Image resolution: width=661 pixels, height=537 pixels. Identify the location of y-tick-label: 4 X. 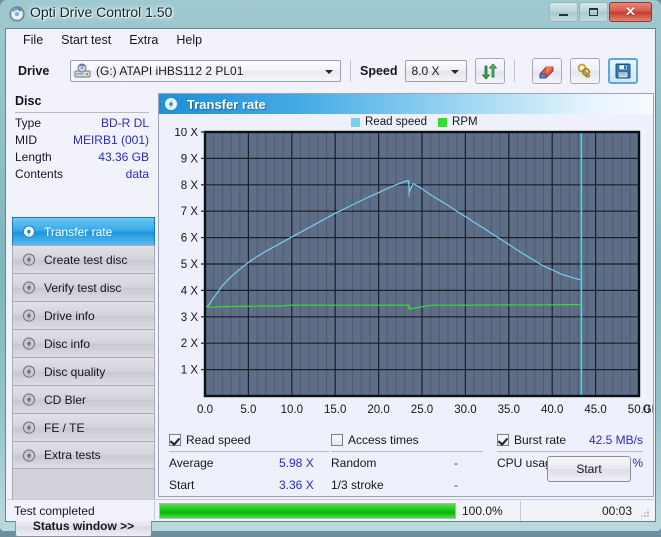
(190, 291).